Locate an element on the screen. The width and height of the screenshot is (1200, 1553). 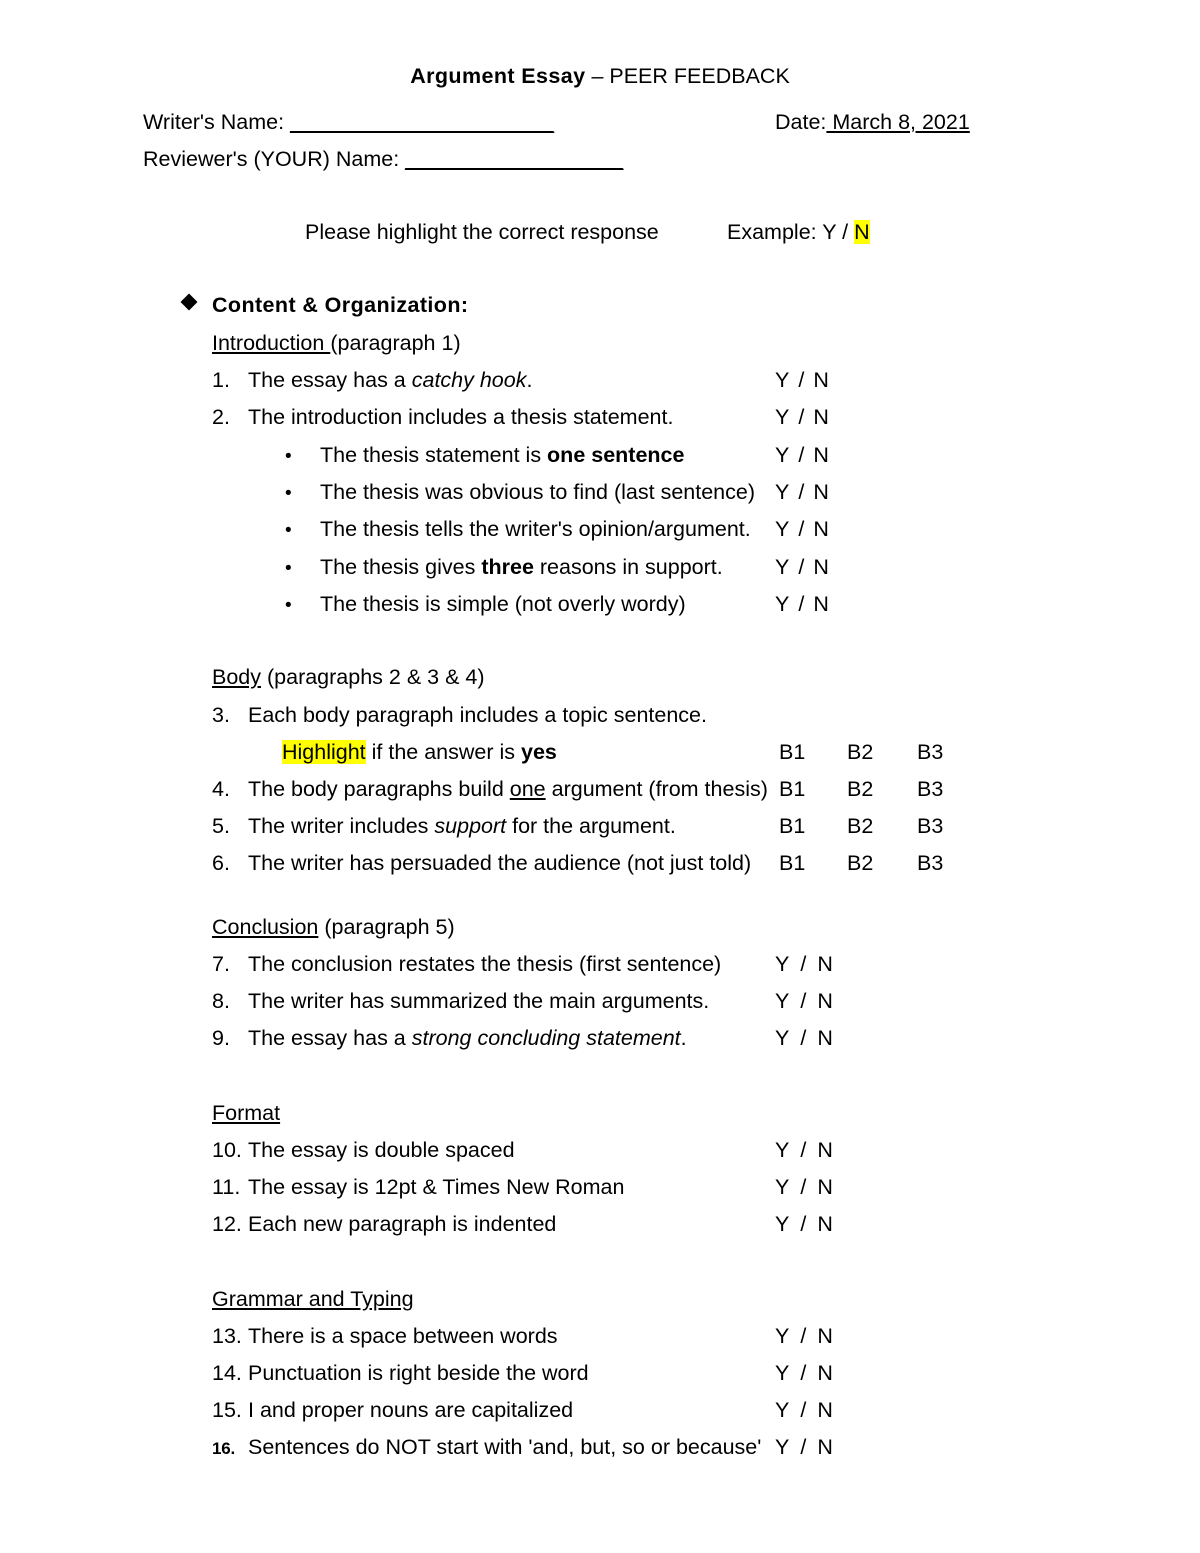
reviewer-name-blank: ___________________ is located at coordinates (514, 159).